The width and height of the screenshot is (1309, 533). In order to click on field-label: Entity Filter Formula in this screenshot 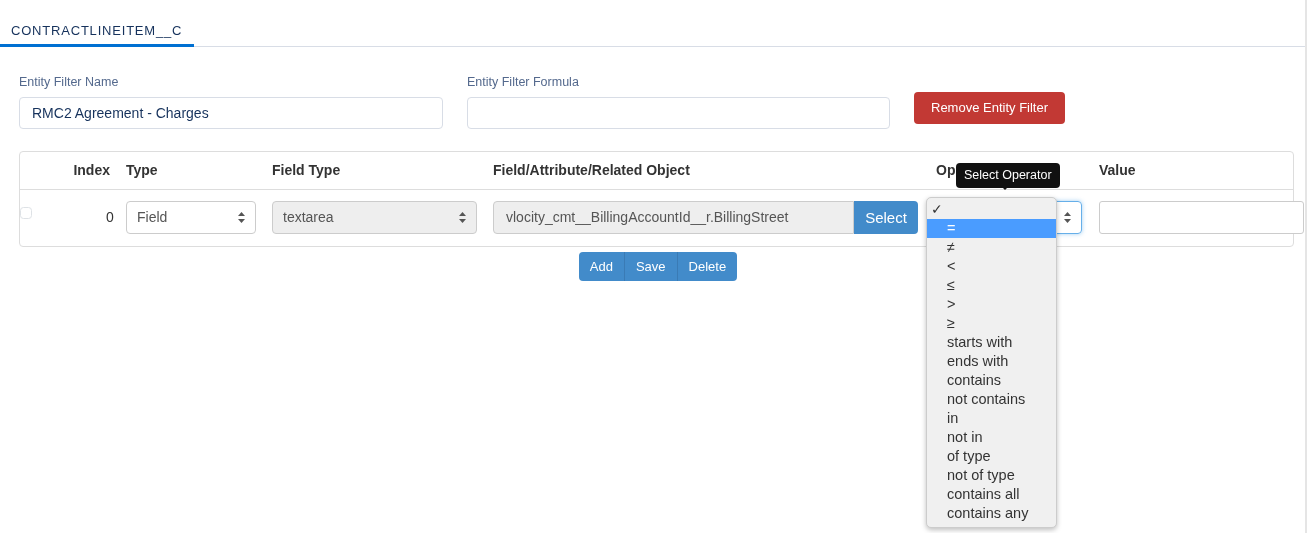, I will do `click(523, 82)`.